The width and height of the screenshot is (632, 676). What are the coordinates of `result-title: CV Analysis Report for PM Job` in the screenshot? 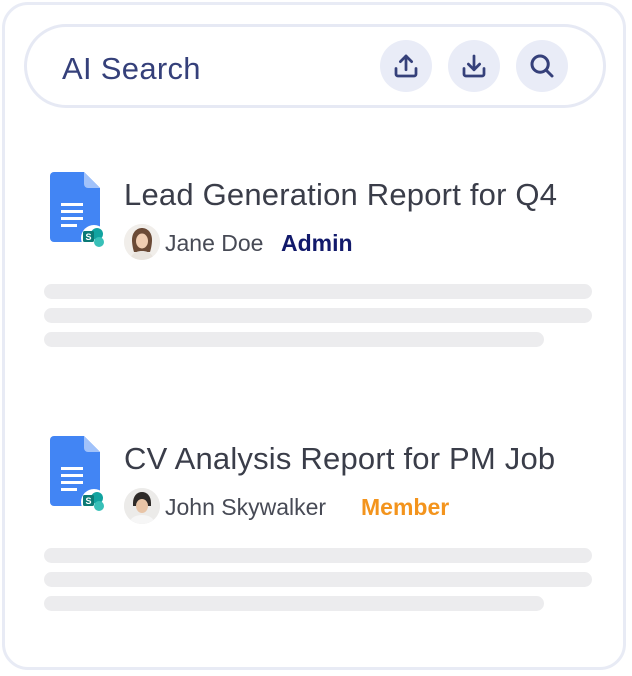 It's located at (339, 459).